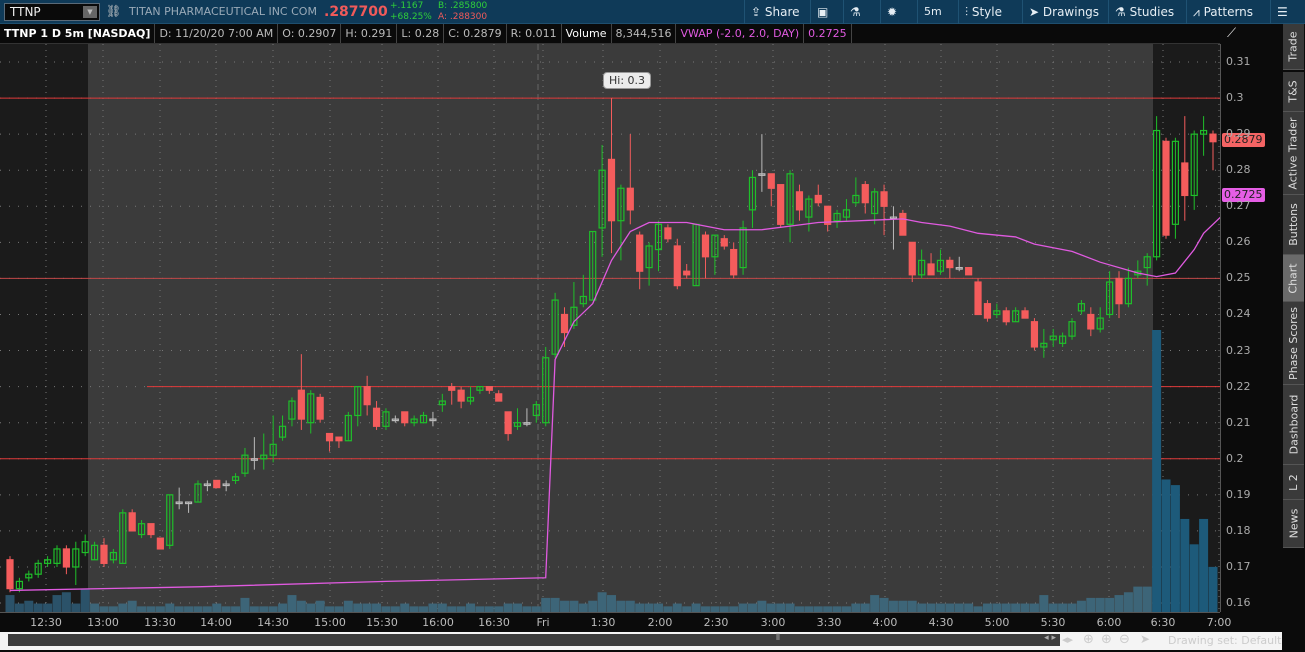 The width and height of the screenshot is (1305, 652). What do you see at coordinates (756, 12) in the screenshot?
I see `share-icon: ⇪` at bounding box center [756, 12].